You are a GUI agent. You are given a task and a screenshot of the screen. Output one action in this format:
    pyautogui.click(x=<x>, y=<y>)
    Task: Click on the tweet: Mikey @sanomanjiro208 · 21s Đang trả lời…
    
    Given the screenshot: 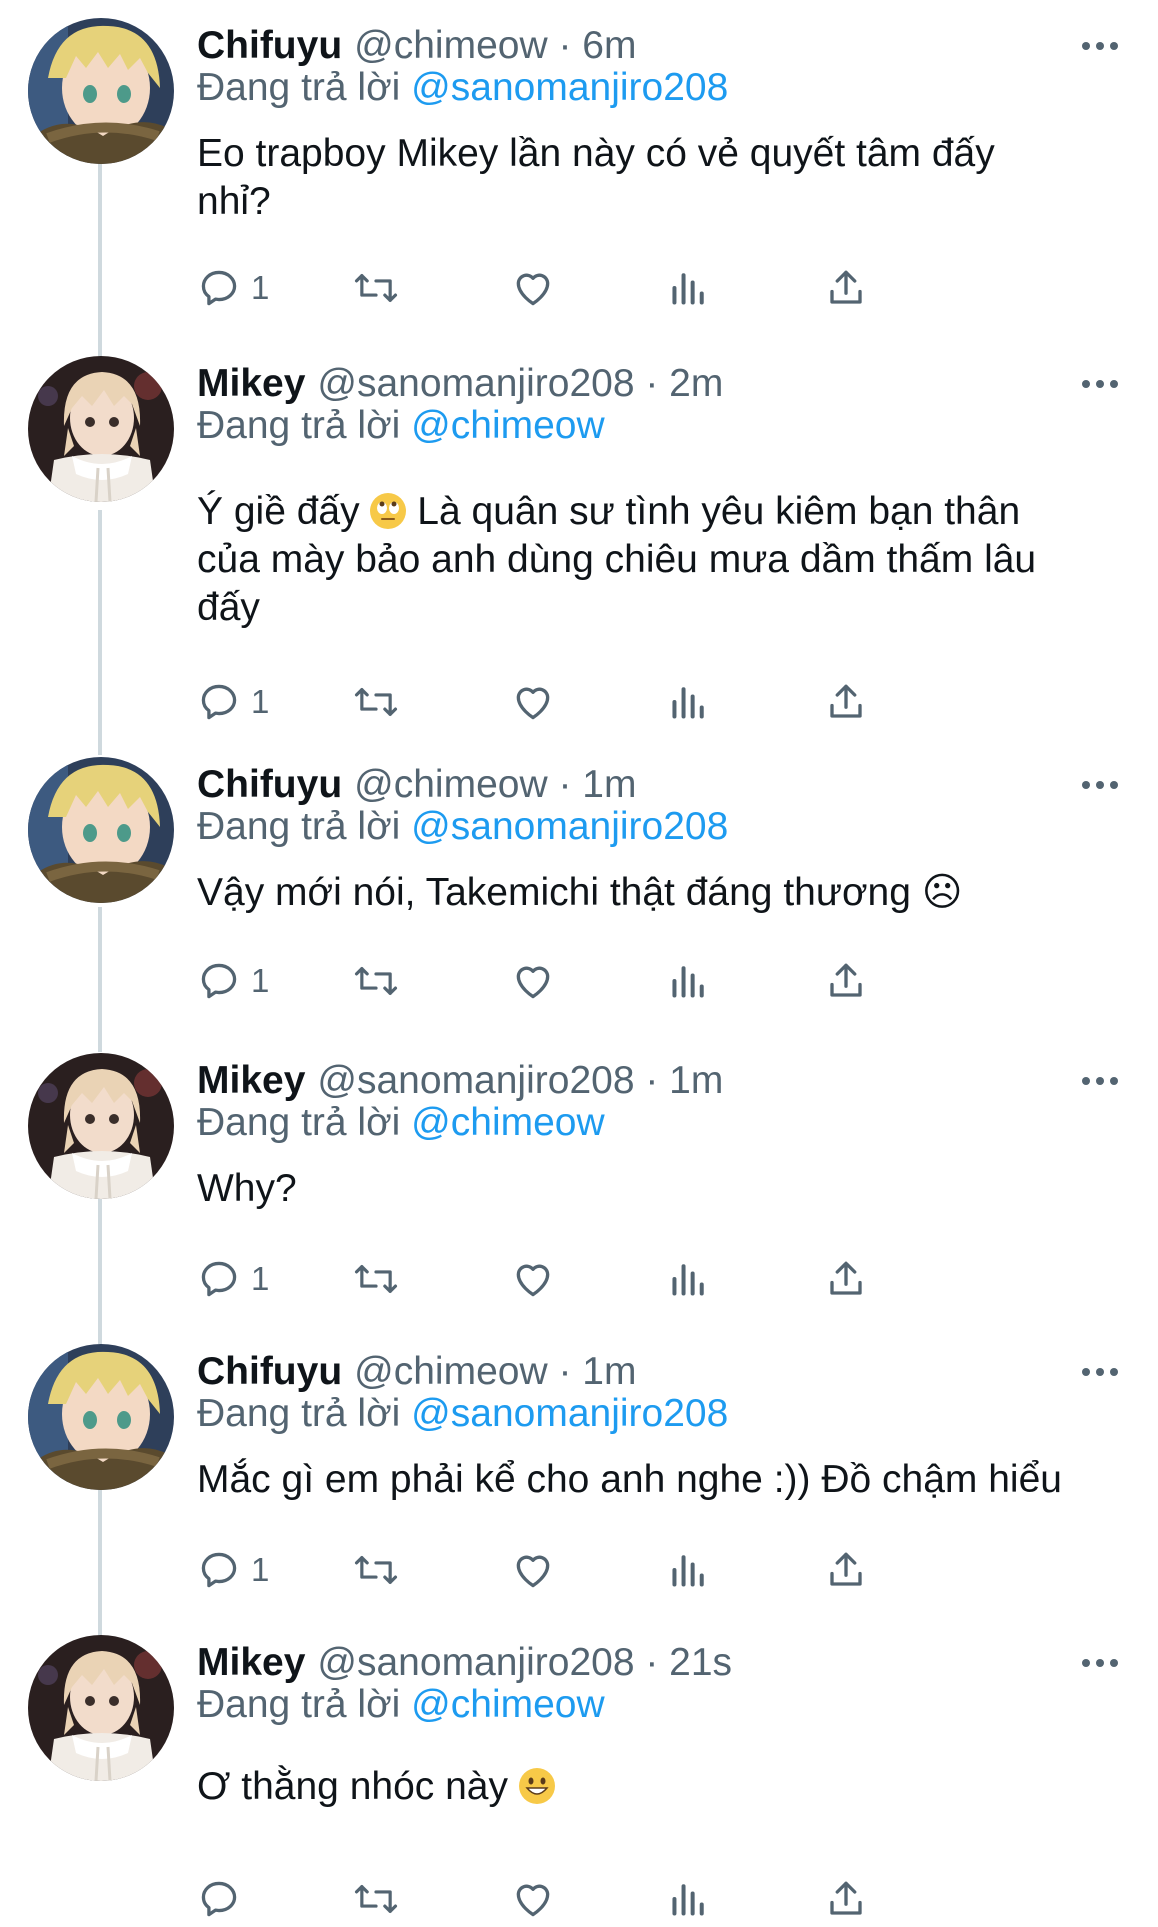 What is the action you would take?
    pyautogui.click(x=579, y=1777)
    